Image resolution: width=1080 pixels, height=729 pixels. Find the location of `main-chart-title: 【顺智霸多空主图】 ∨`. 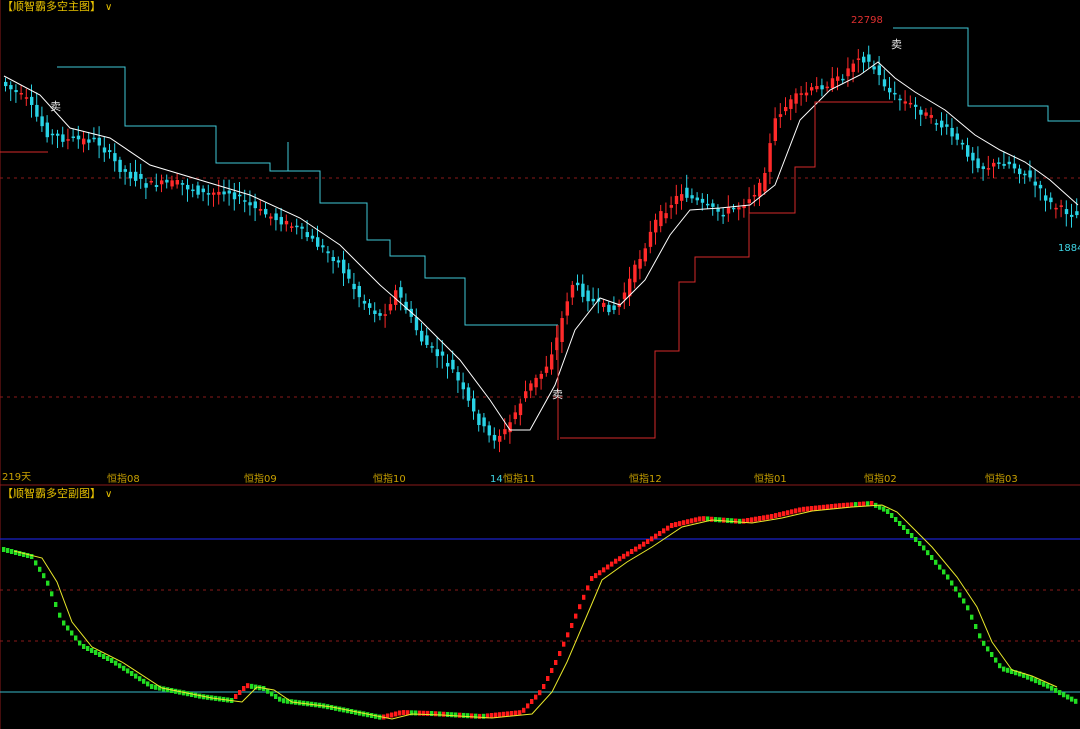

main-chart-title: 【顺智霸多空主图】 ∨ is located at coordinates (57, 7).